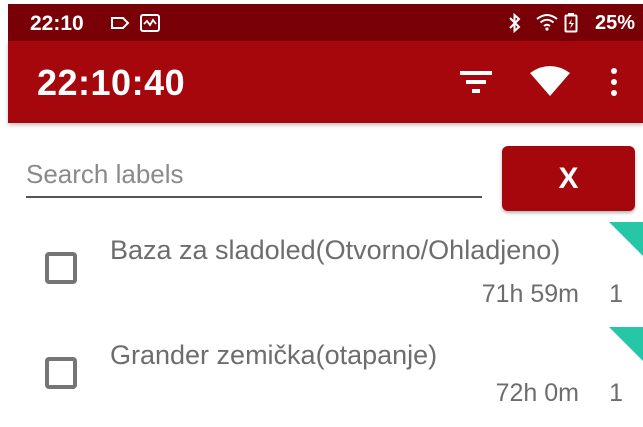 Image resolution: width=643 pixels, height=427 pixels. Describe the element at coordinates (537, 393) in the screenshot. I see `item-duration: 72h 0m` at that location.